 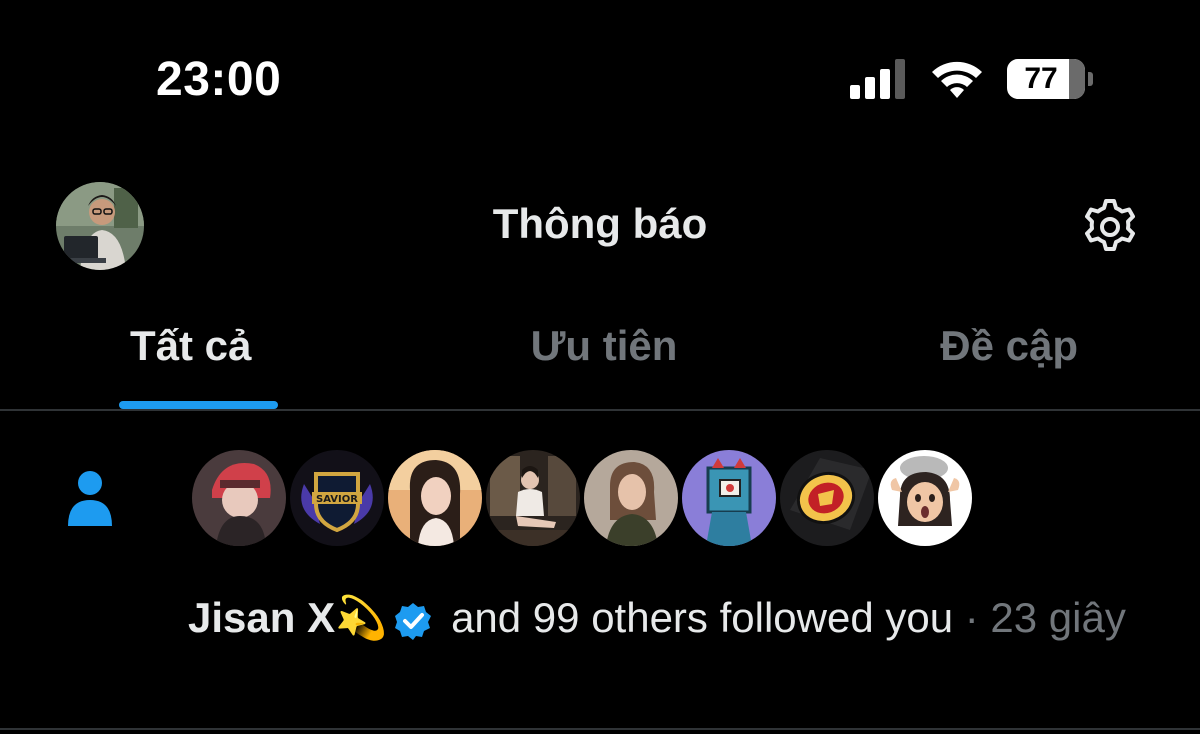 I want to click on tab-label: Ưu tiên, so click(x=604, y=345).